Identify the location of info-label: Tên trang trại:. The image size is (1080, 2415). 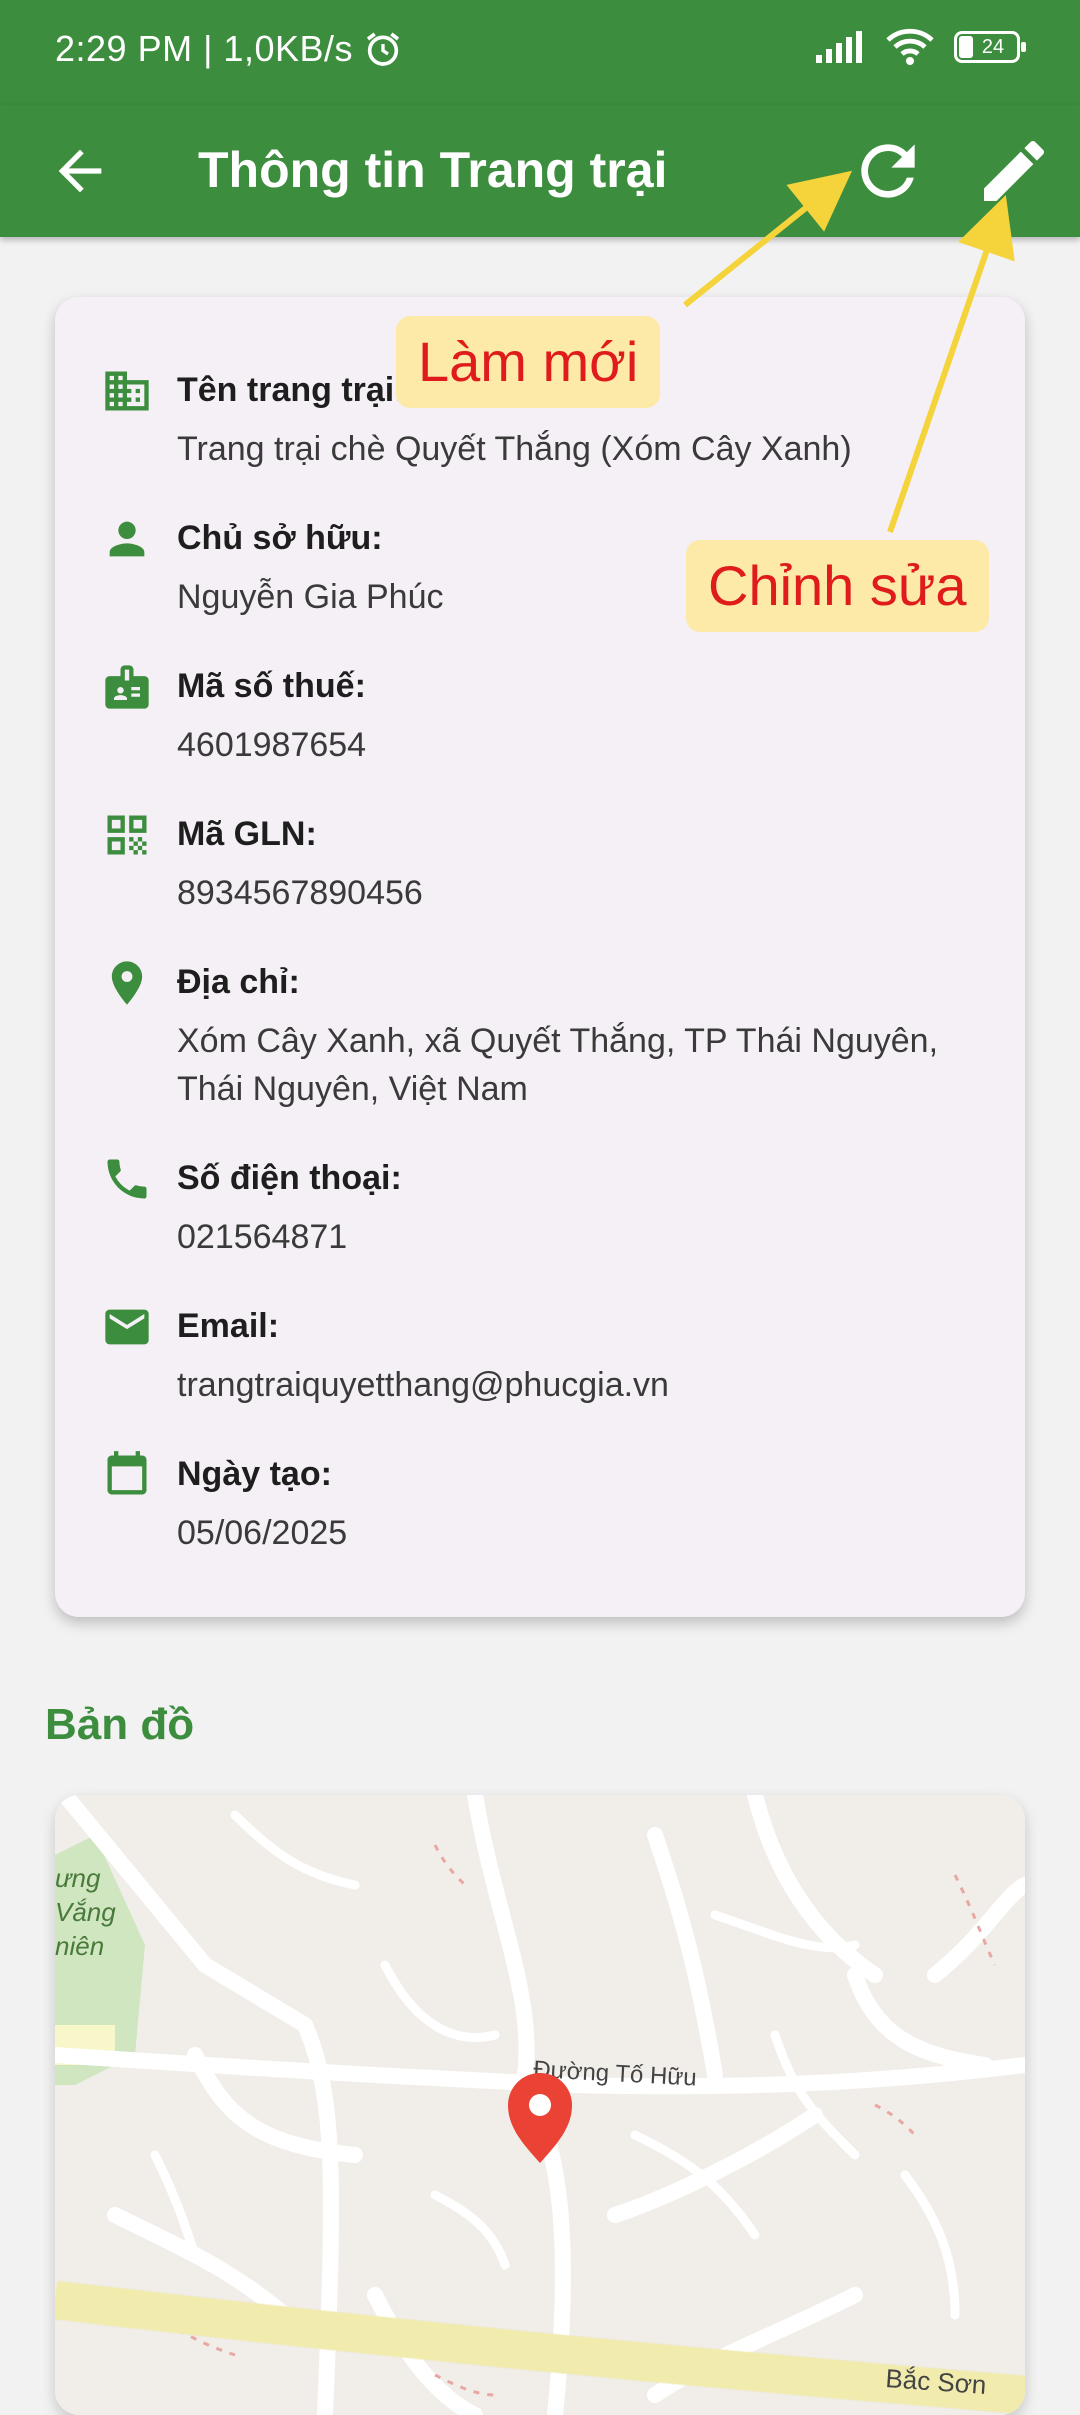
(291, 390).